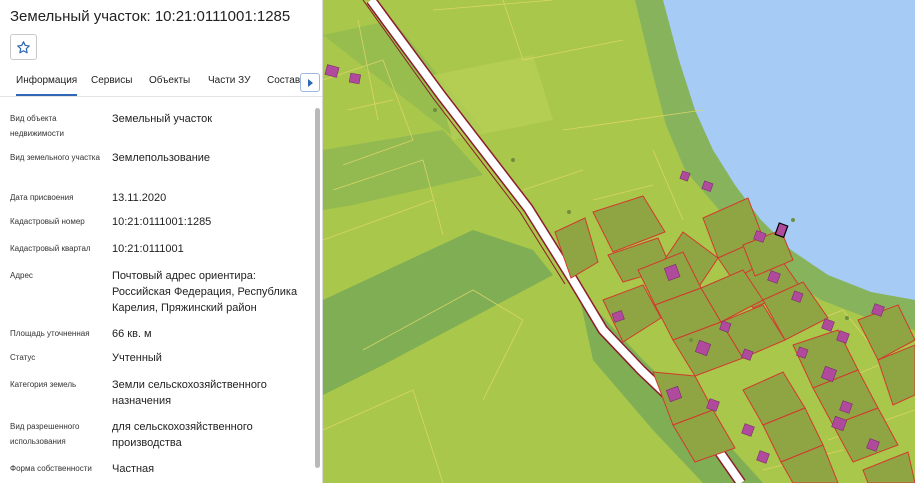 The image size is (915, 483). What do you see at coordinates (21, 275) in the screenshot?
I see `prop-label: Адрес` at bounding box center [21, 275].